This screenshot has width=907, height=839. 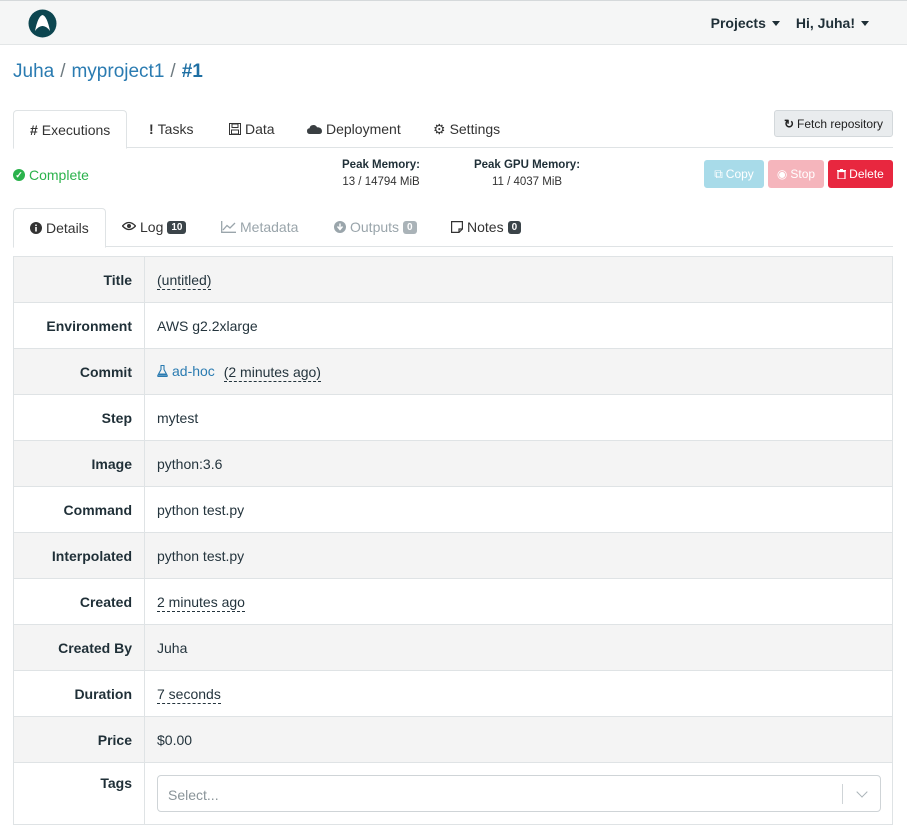 What do you see at coordinates (734, 174) in the screenshot?
I see `copy-button: ⧉ Copy` at bounding box center [734, 174].